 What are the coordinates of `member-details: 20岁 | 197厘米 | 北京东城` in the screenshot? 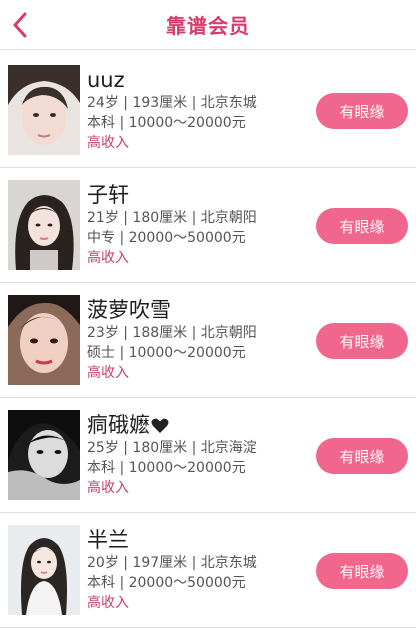 It's located at (172, 563).